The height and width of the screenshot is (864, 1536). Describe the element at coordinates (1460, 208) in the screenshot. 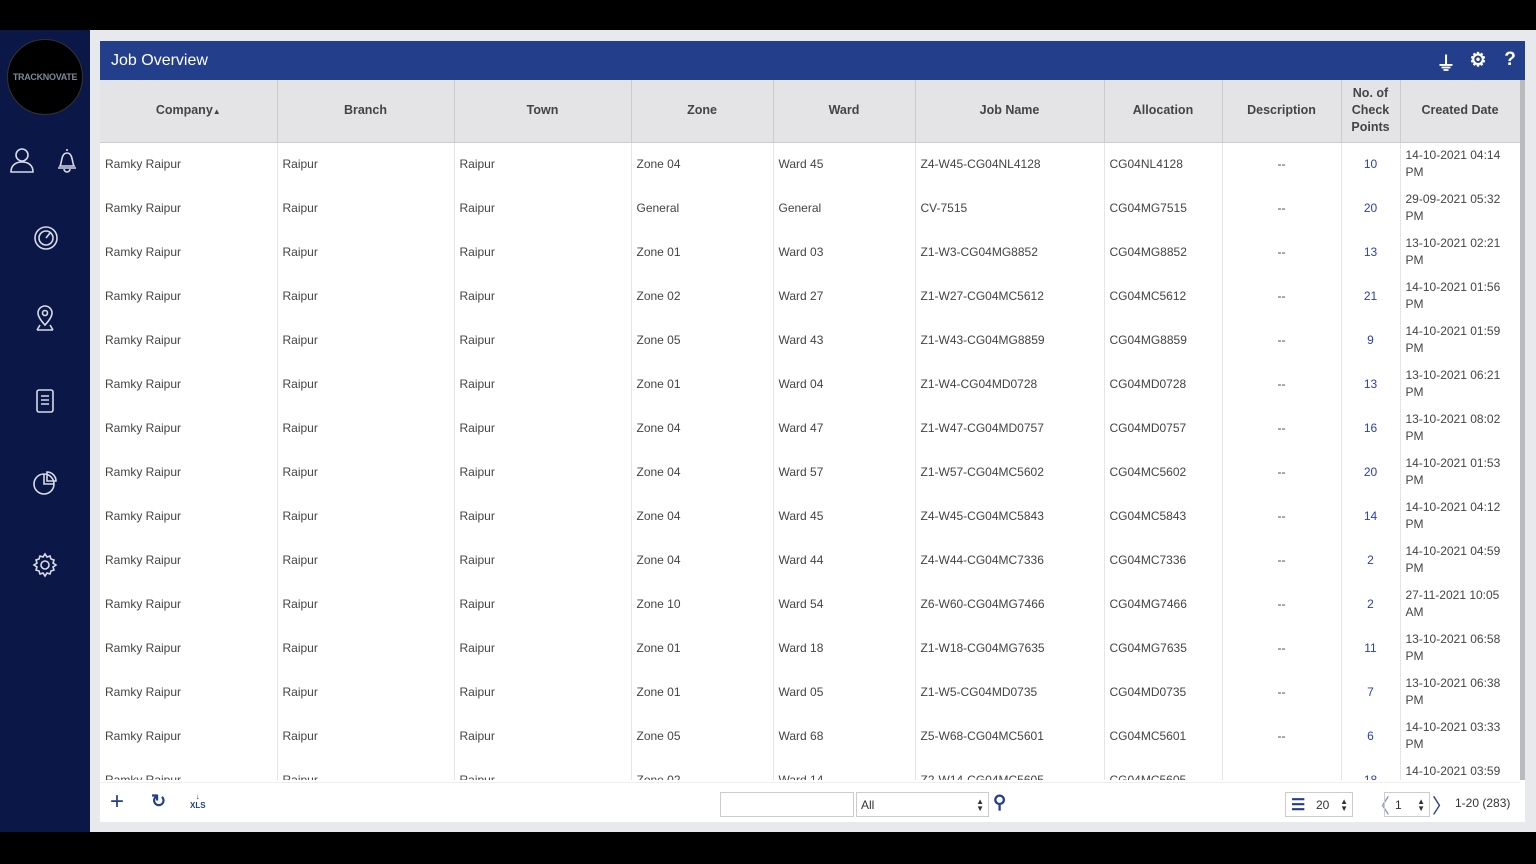

I see `cell-created-date: 29-09-2021 05:32 PM` at that location.